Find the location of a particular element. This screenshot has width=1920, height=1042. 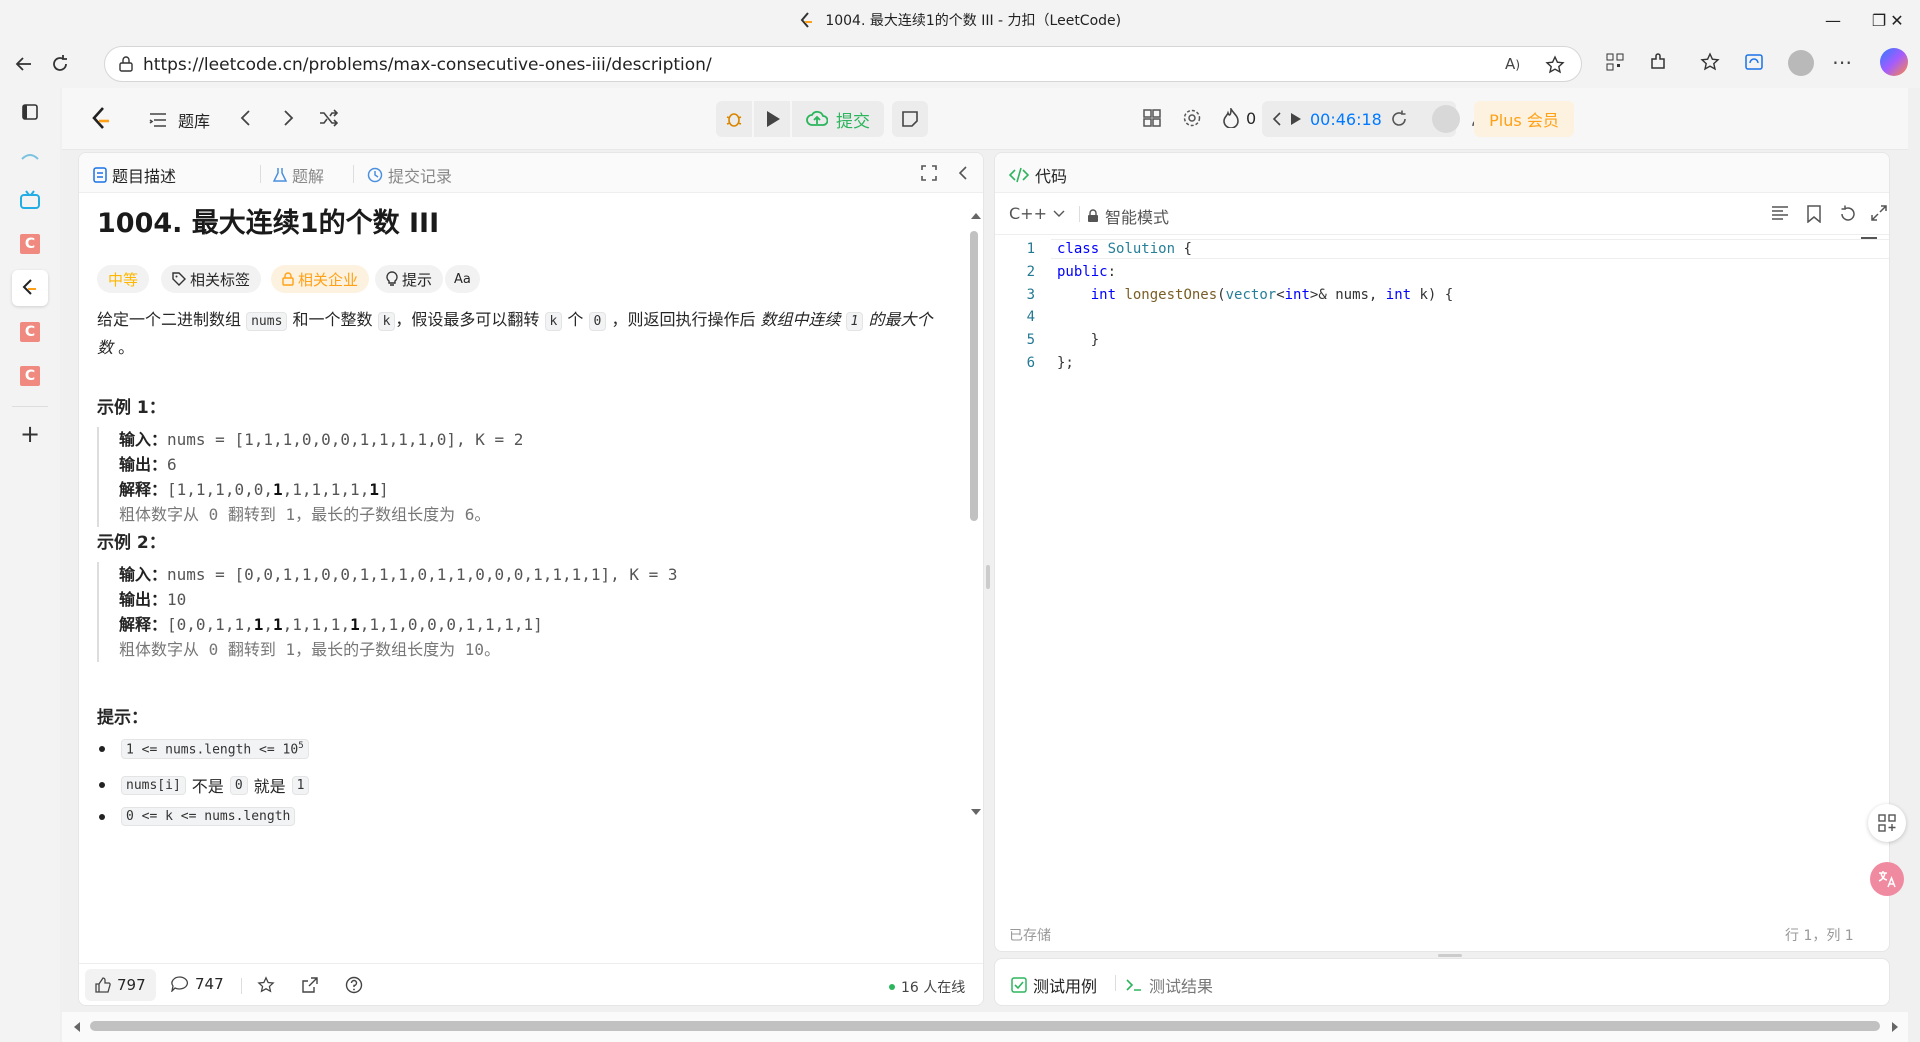

star-icon is located at coordinates (266, 985).